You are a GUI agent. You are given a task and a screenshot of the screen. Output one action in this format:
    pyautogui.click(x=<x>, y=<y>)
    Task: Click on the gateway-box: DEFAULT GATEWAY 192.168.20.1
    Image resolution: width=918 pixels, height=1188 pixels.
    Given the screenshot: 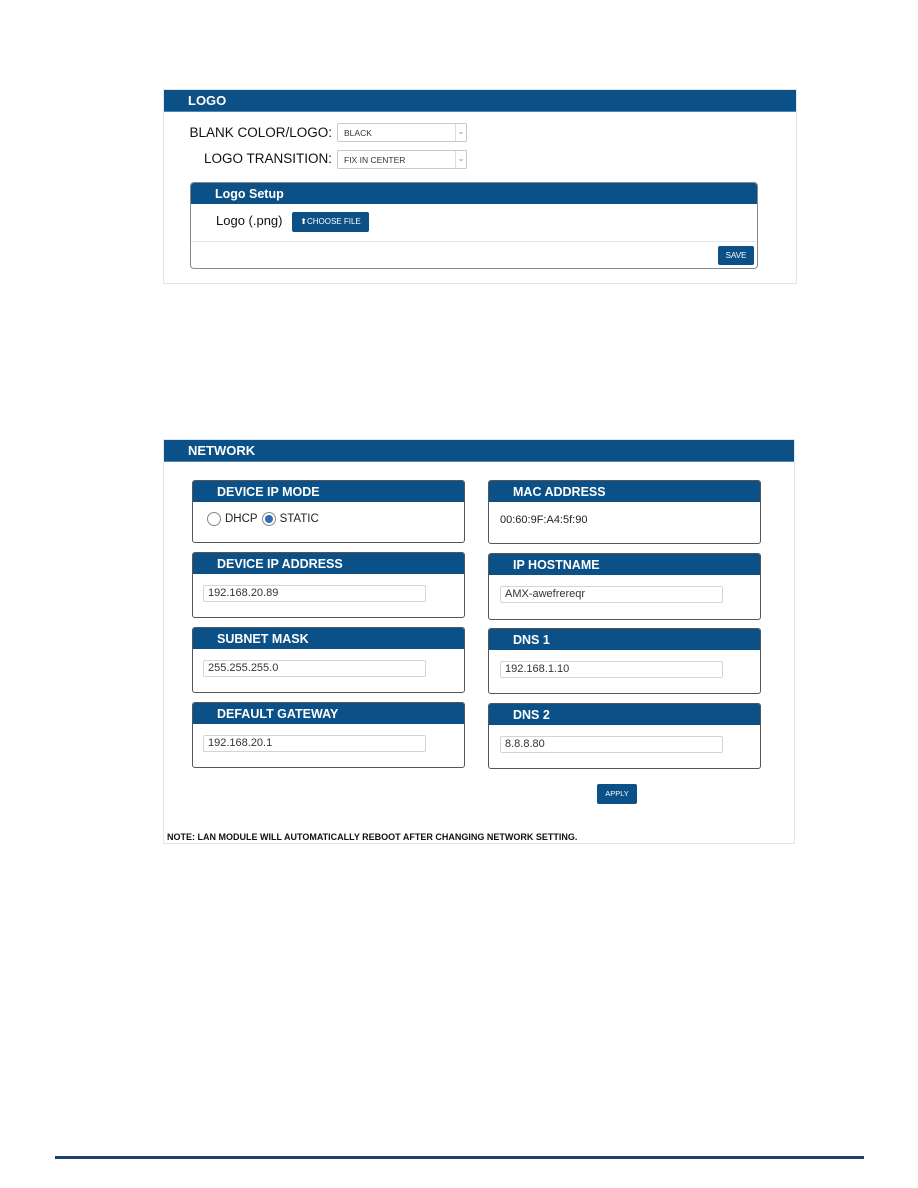 What is the action you would take?
    pyautogui.click(x=328, y=735)
    